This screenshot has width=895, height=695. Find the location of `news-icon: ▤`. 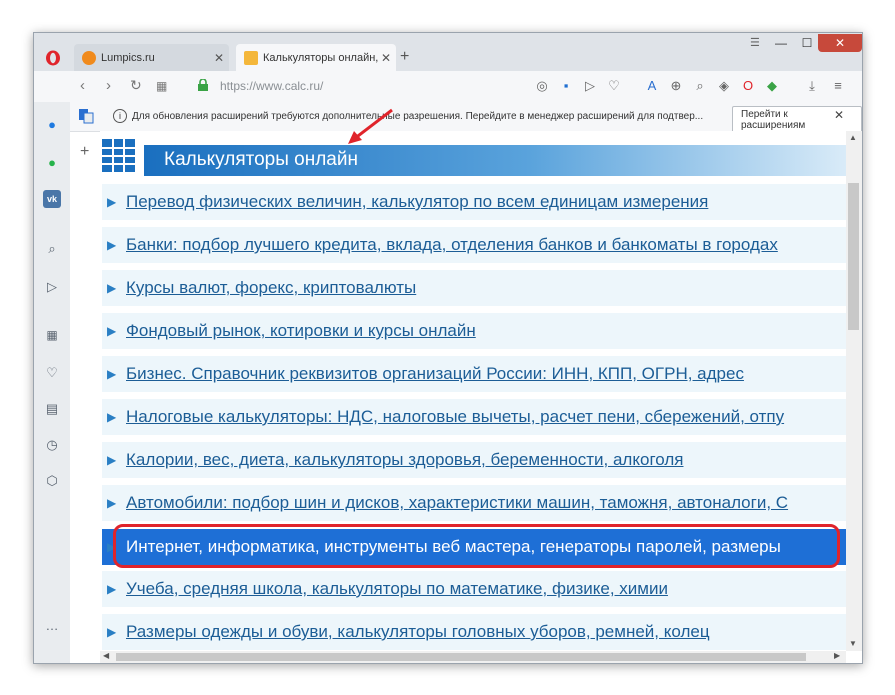

news-icon: ▤ is located at coordinates (52, 409).